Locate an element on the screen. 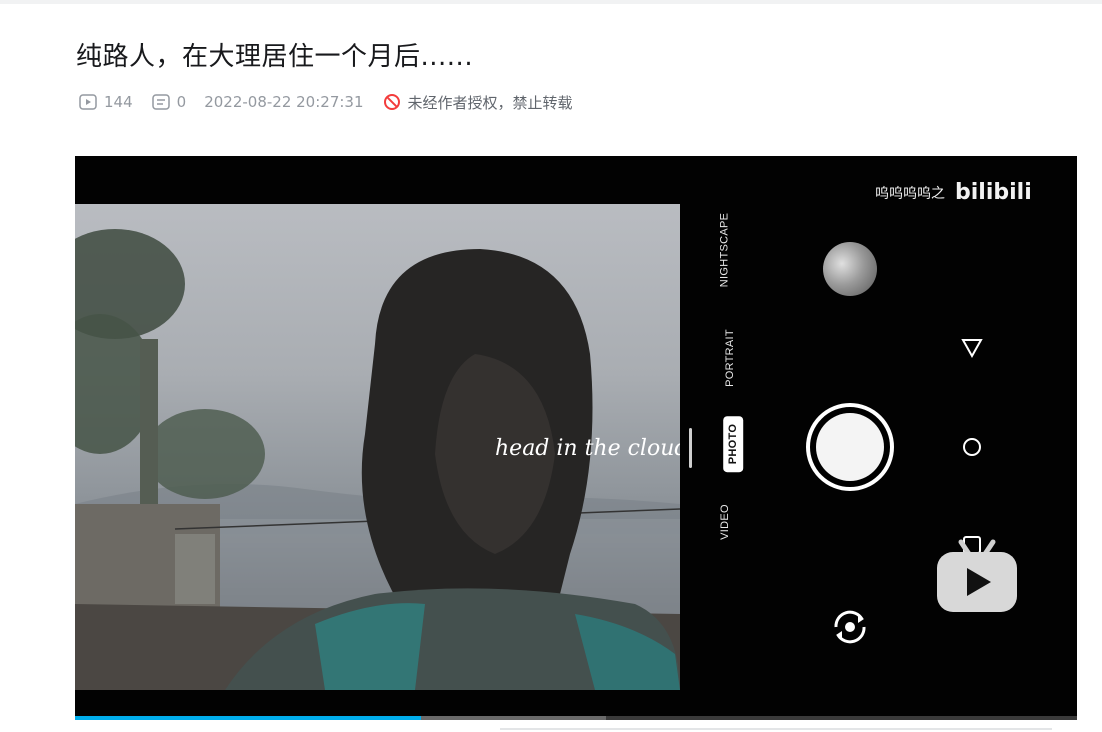 This screenshot has width=1102, height=732. mode-indicator is located at coordinates (690, 448).